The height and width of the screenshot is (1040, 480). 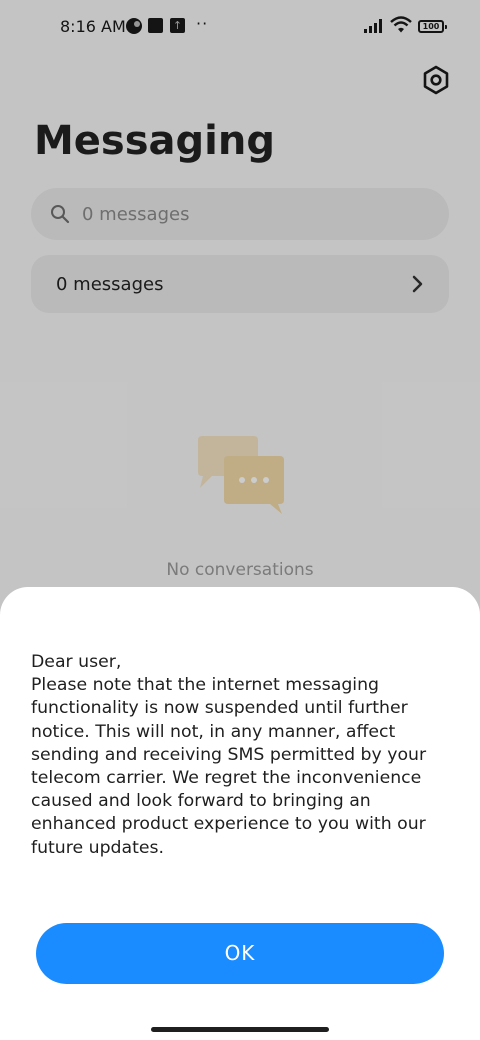 What do you see at coordinates (240, 1029) in the screenshot?
I see `home-indicator` at bounding box center [240, 1029].